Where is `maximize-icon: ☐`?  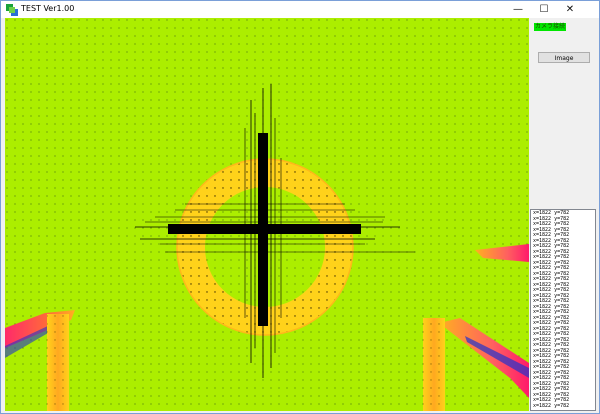 maximize-icon: ☐ is located at coordinates (544, 9).